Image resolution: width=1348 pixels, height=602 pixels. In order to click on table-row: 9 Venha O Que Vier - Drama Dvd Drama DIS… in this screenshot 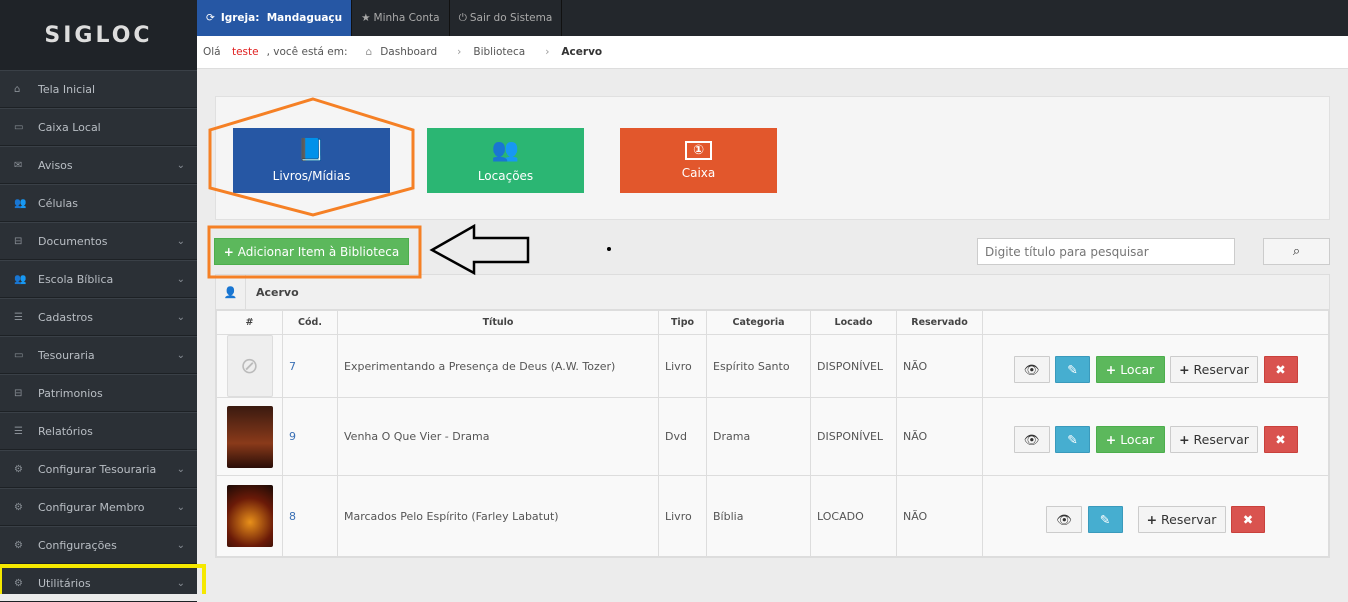, I will do `click(772, 436)`.